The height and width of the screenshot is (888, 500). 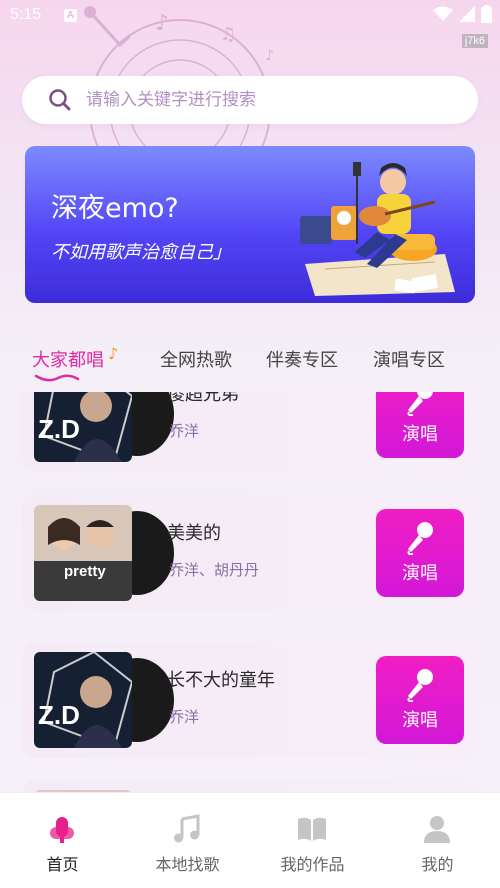 What do you see at coordinates (141, 252) in the screenshot?
I see `banner-subtitle: 不如用歌声治愈自己」` at bounding box center [141, 252].